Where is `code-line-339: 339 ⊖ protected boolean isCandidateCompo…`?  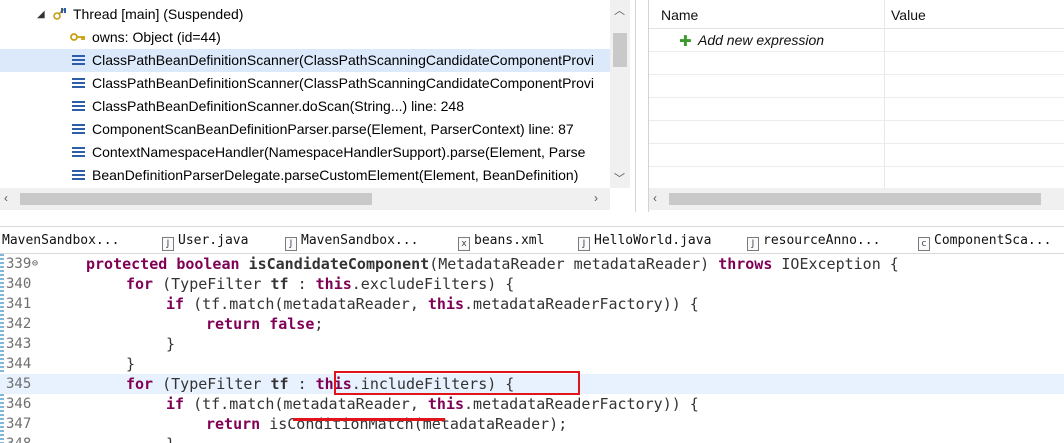
code-line-339: 339 ⊖ protected boolean isCandidateCompo… is located at coordinates (532, 264).